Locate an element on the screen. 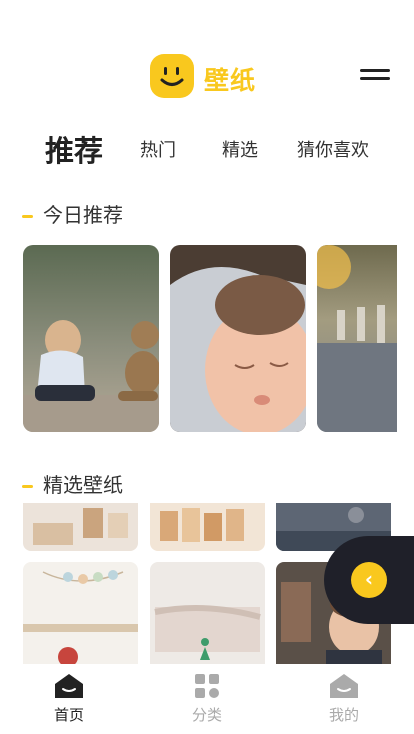 Image resolution: width=414 pixels, height=734 pixels. featured-item-wooden-toys is located at coordinates (80, 527).